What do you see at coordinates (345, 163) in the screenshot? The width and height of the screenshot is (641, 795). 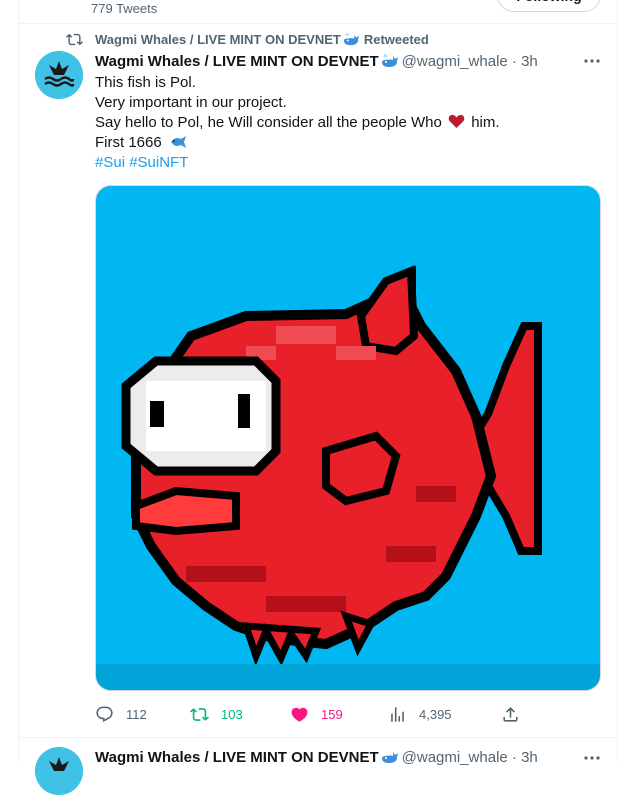 I see `tweet-hashtags: #Sui #SuiNFT` at bounding box center [345, 163].